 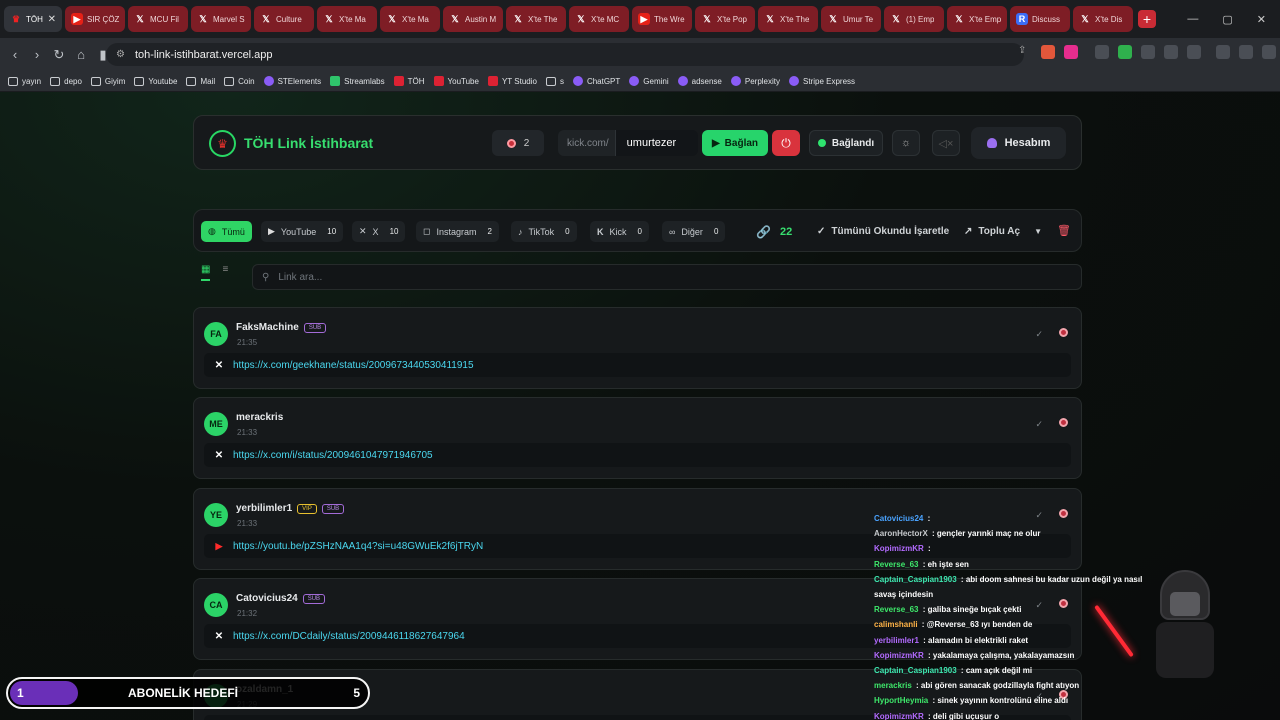 I want to click on forward-icon: ›, so click(x=37, y=54).